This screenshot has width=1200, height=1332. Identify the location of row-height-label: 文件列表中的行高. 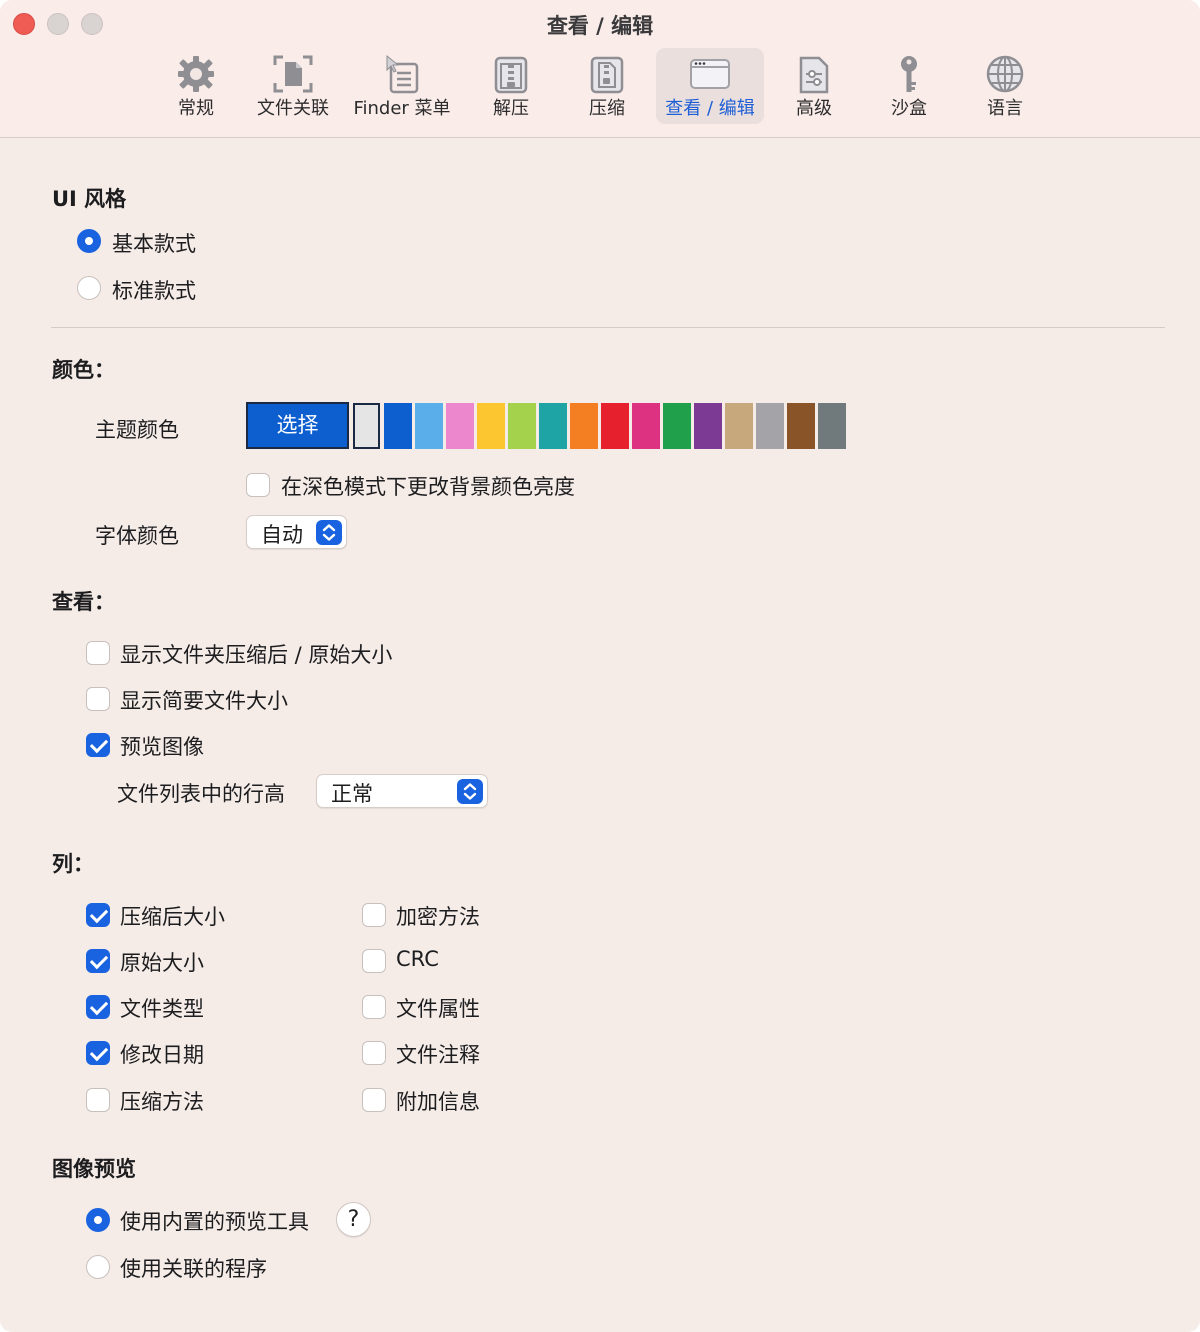
(201, 794).